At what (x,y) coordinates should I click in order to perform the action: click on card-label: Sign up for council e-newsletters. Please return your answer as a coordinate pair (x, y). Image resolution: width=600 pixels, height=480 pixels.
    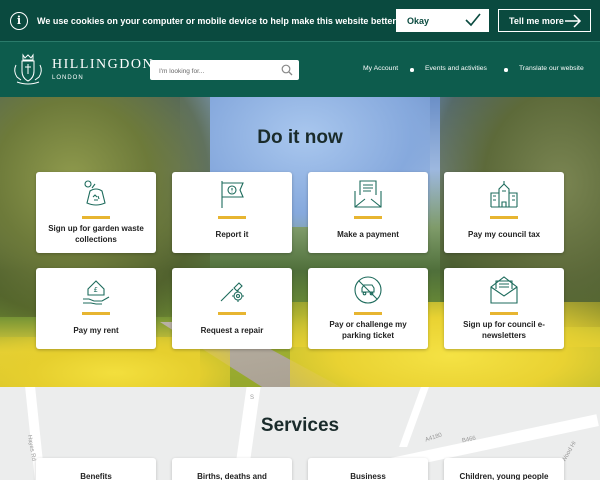
    Looking at the image, I should click on (504, 330).